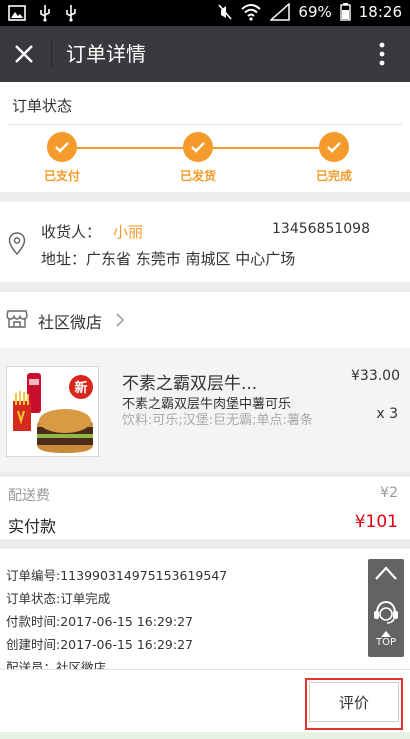  I want to click on status-progress: 已支付 已发货 已完成, so click(205, 160).